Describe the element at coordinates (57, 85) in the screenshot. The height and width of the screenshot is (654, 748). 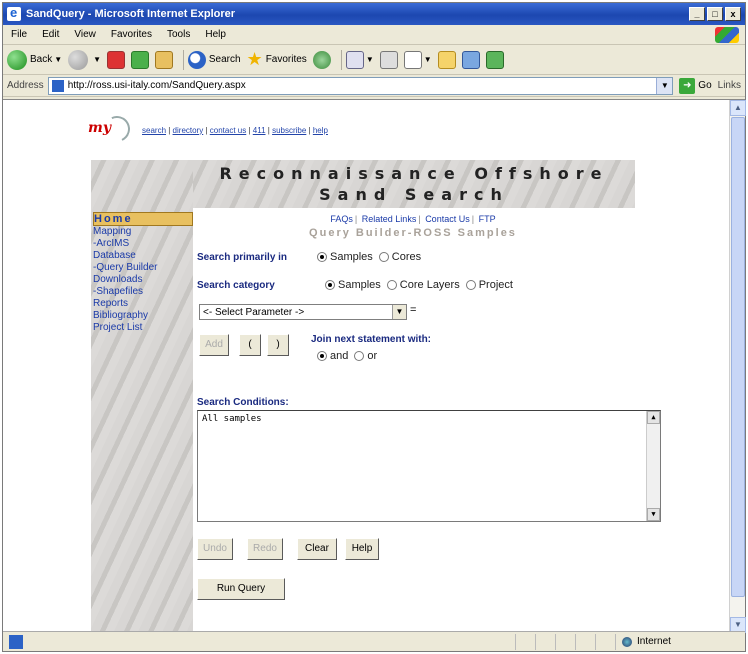
I see `page-icon` at that location.